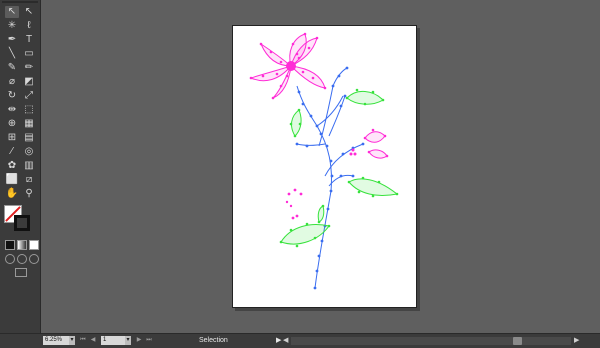 Image resolution: width=600 pixels, height=348 pixels. What do you see at coordinates (213, 340) in the screenshot?
I see `current-tool-status: Selection` at bounding box center [213, 340].